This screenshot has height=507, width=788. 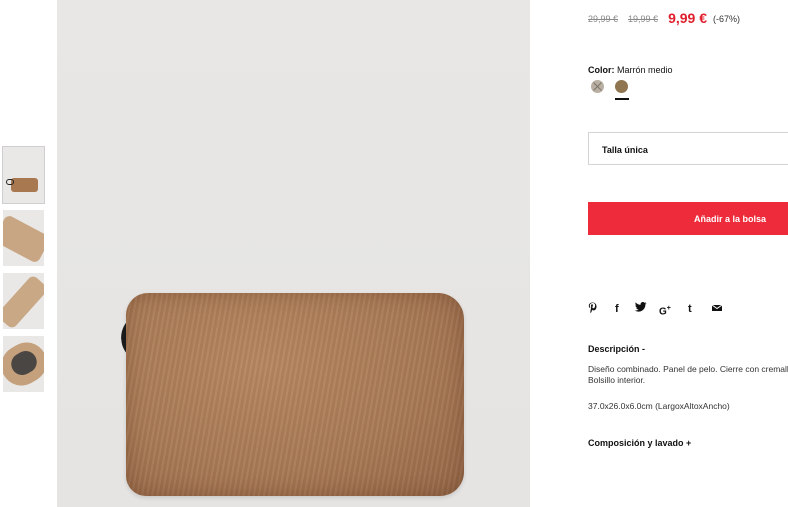 What do you see at coordinates (23, 272) in the screenshot?
I see `thumbnail-list` at bounding box center [23, 272].